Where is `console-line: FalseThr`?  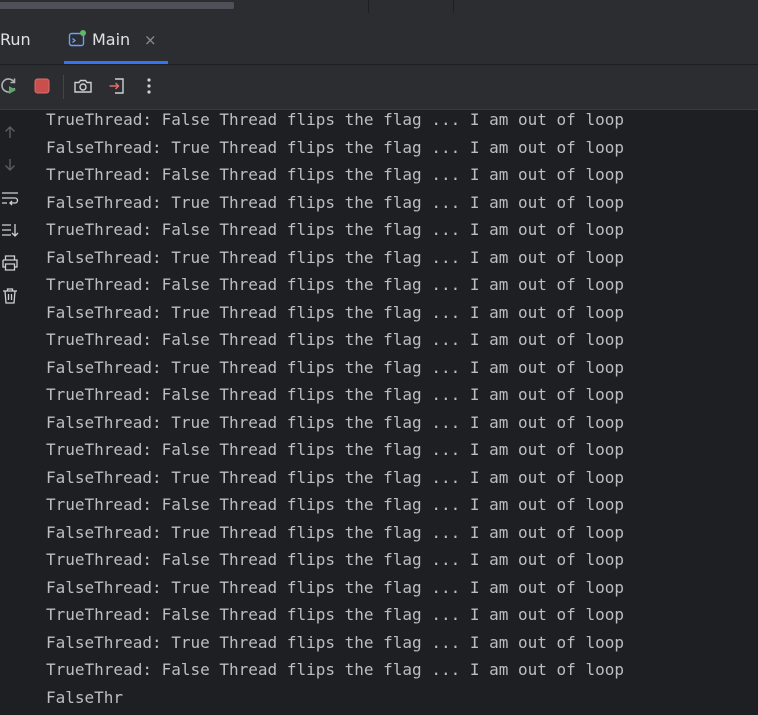
console-line: FalseThr is located at coordinates (85, 697).